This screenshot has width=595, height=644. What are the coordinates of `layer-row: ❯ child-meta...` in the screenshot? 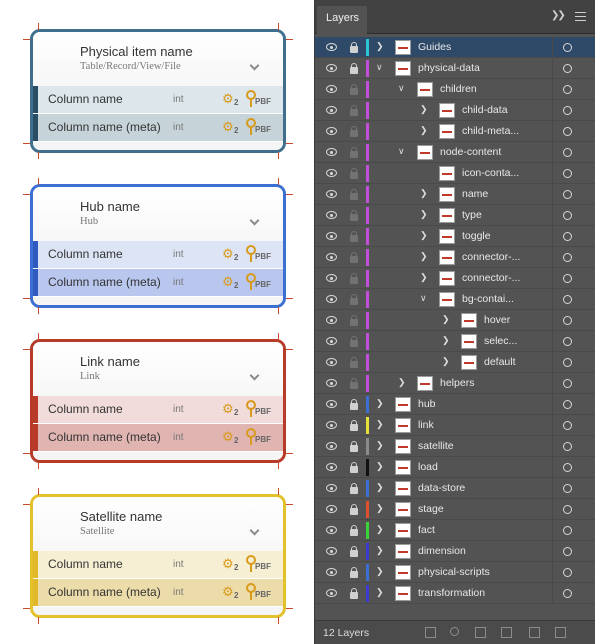 It's located at (455, 131).